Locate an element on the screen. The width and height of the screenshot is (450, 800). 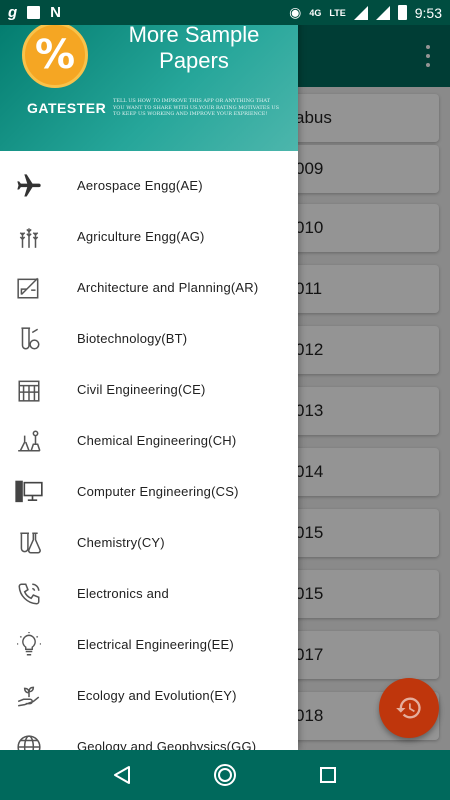
test-tube-icon is located at coordinates (29, 339).